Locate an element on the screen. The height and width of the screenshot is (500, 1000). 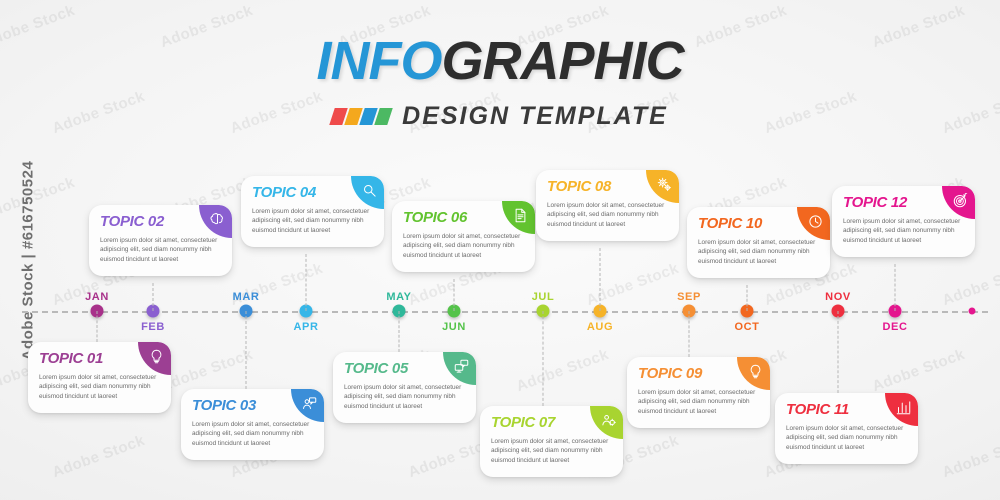
document-icon is located at coordinates (520, 215).